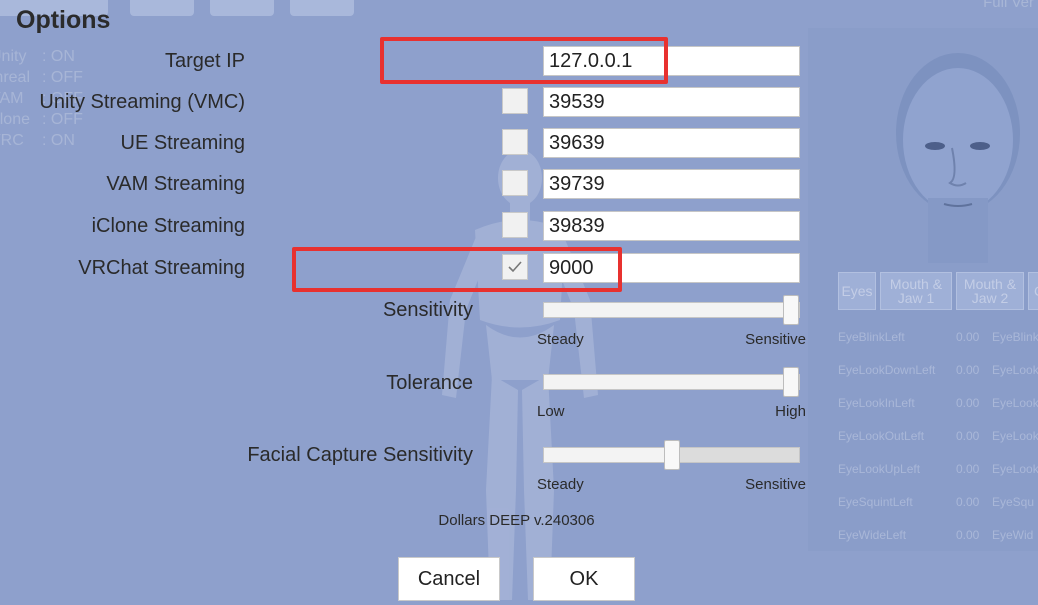  I want to click on target-ip-row: Target IP, so click(405, 62).